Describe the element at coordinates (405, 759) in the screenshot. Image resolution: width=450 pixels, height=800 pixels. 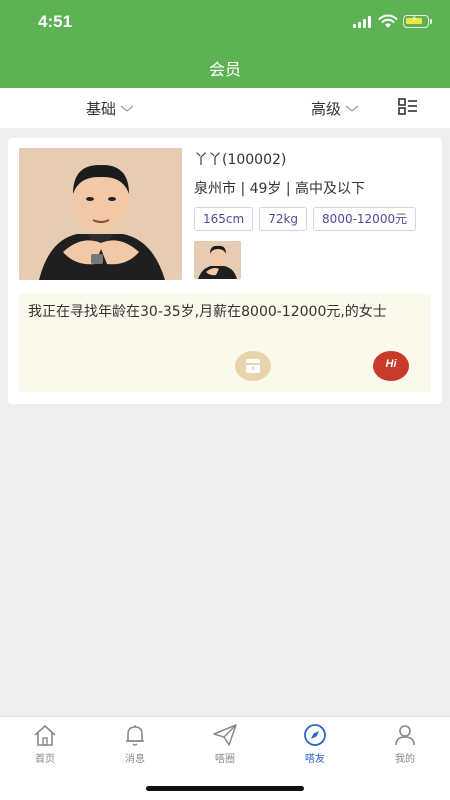
I see `tab-profile-label: 我的` at that location.